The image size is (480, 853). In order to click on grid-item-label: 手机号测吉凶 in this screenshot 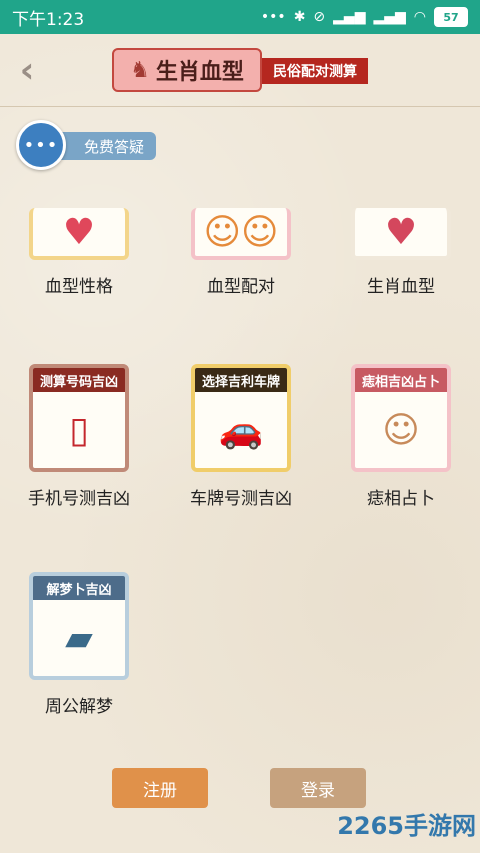, I will do `click(79, 499)`.